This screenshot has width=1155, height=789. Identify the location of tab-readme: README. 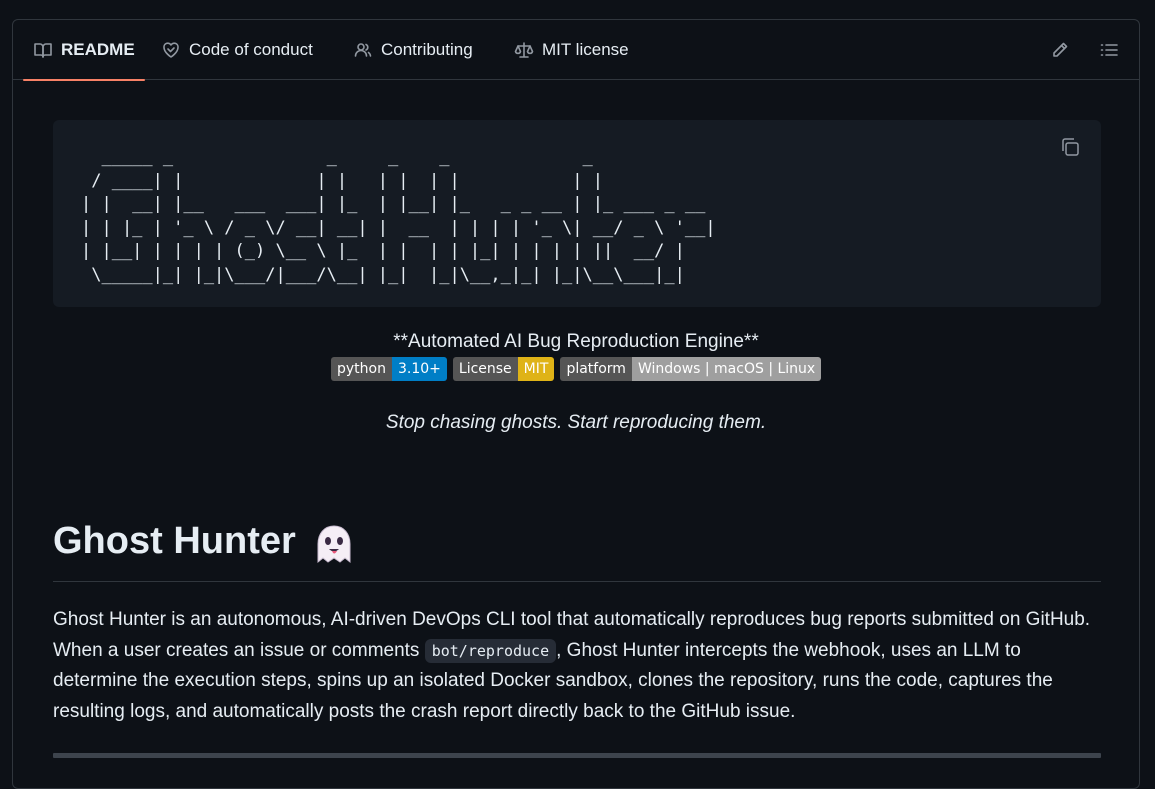
(84, 50).